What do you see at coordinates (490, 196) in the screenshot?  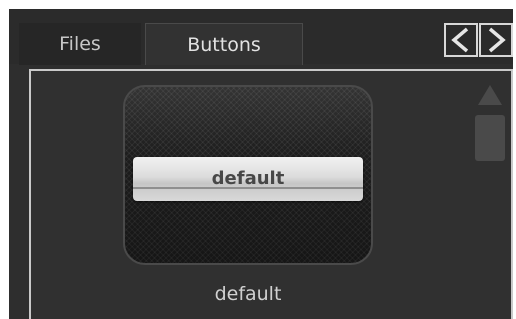 I see `scrollbar` at bounding box center [490, 196].